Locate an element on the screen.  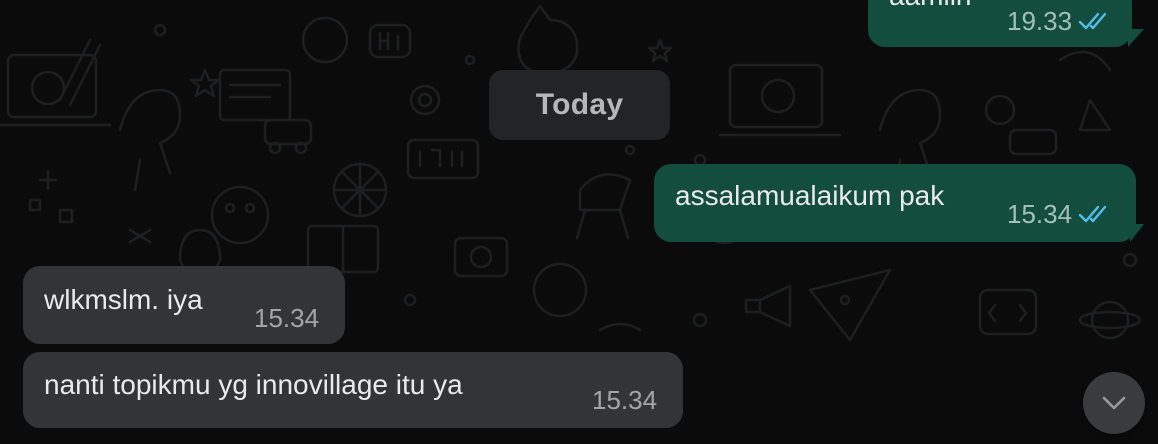
message-text: aamiin is located at coordinates (930, 5).